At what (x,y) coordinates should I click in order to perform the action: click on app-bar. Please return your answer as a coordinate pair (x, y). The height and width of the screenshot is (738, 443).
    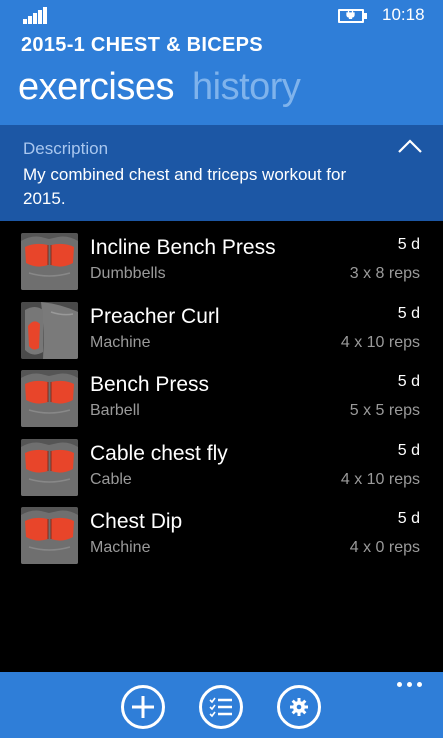
    Looking at the image, I should click on (221, 705).